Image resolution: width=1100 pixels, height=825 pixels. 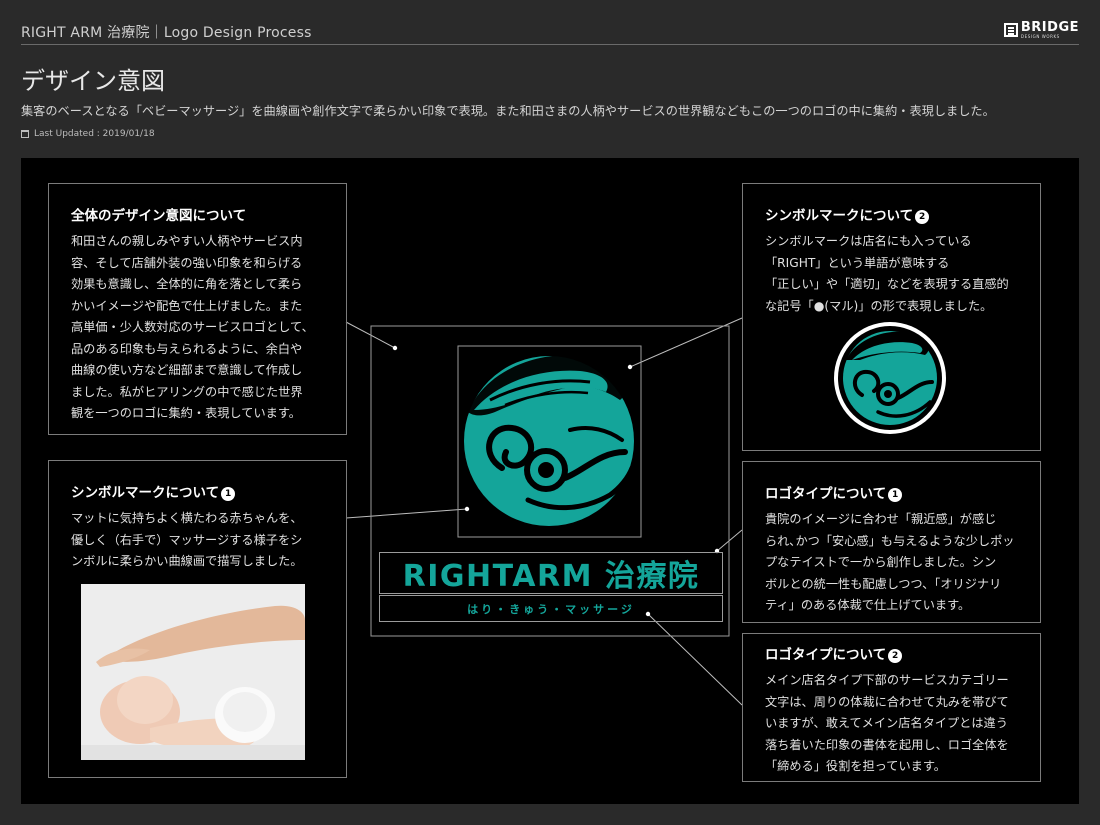 What do you see at coordinates (887, 701) in the screenshot?
I see `text-line: 文字は、周りの体裁に合わせて丸みを帯びて` at bounding box center [887, 701].